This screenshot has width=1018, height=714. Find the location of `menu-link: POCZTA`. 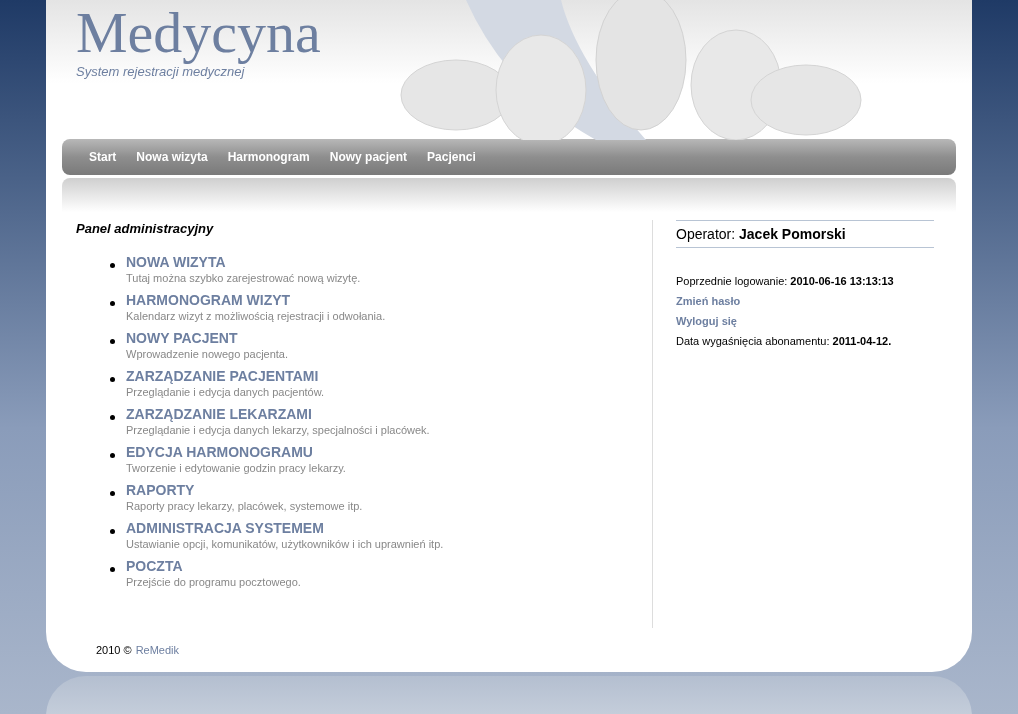

menu-link: POCZTA is located at coordinates (213, 567).